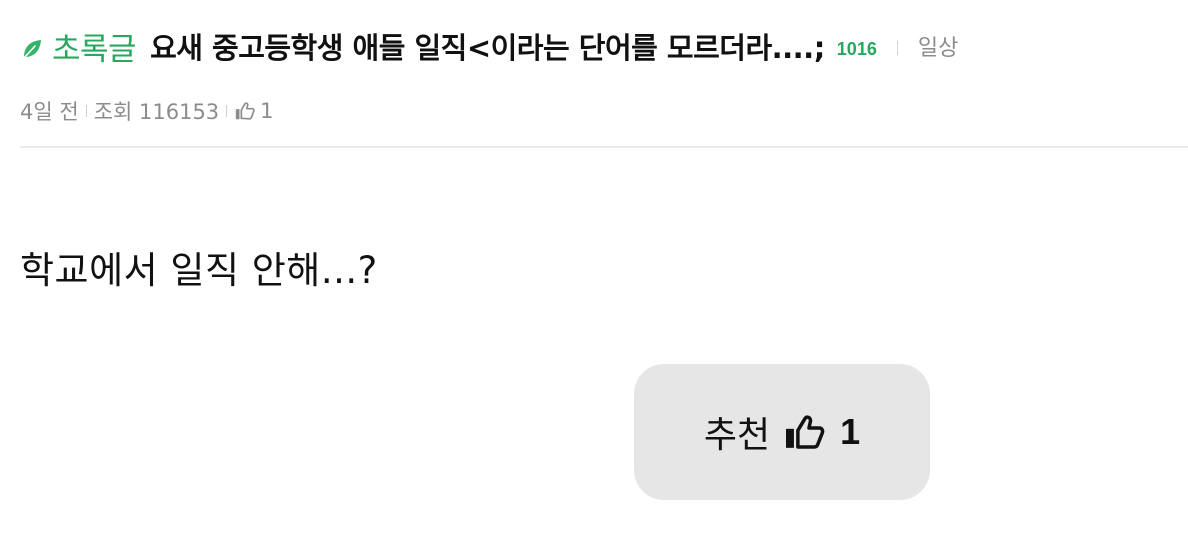 The image size is (1188, 538). Describe the element at coordinates (94, 46) in the screenshot. I see `category-label: 초록글` at that location.